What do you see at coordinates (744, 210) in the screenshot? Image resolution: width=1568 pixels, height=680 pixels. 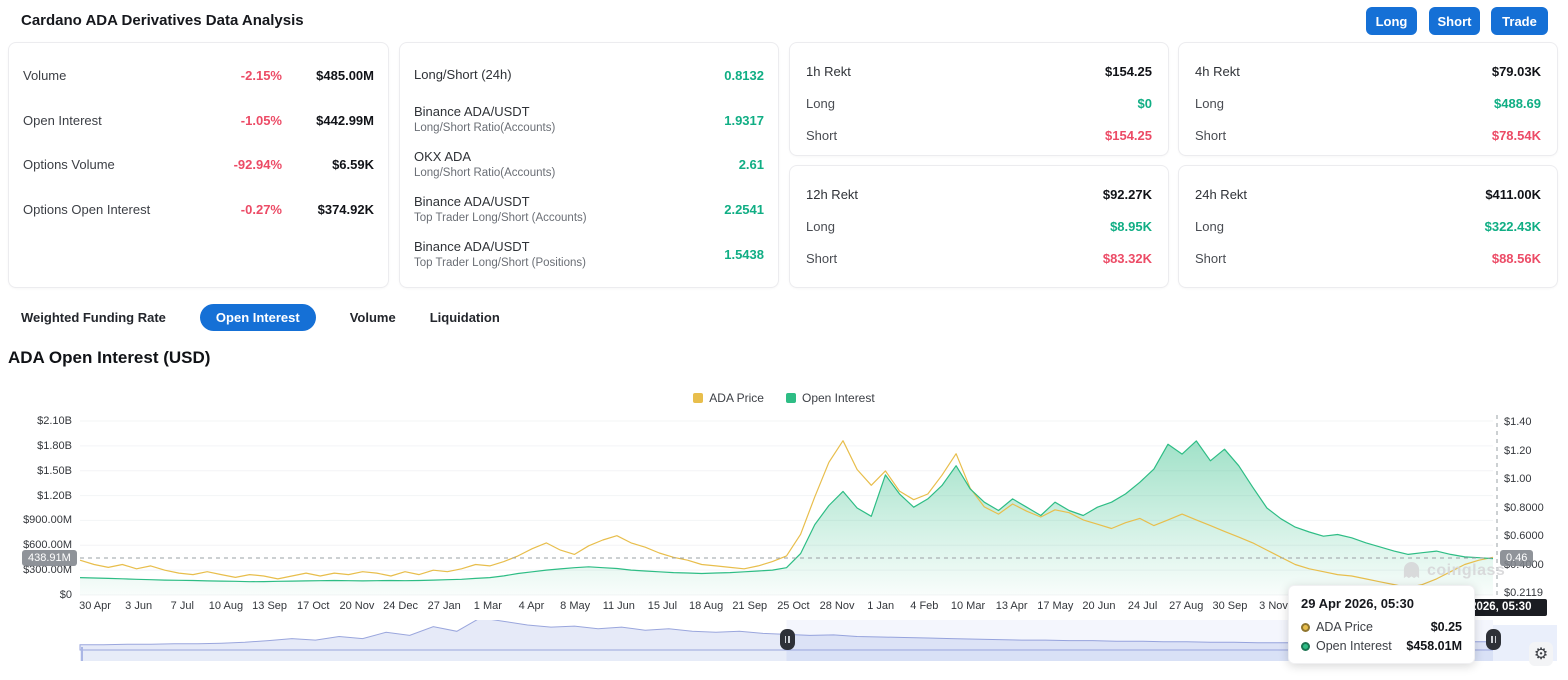 I see `ratio-value: 2.2541` at bounding box center [744, 210].